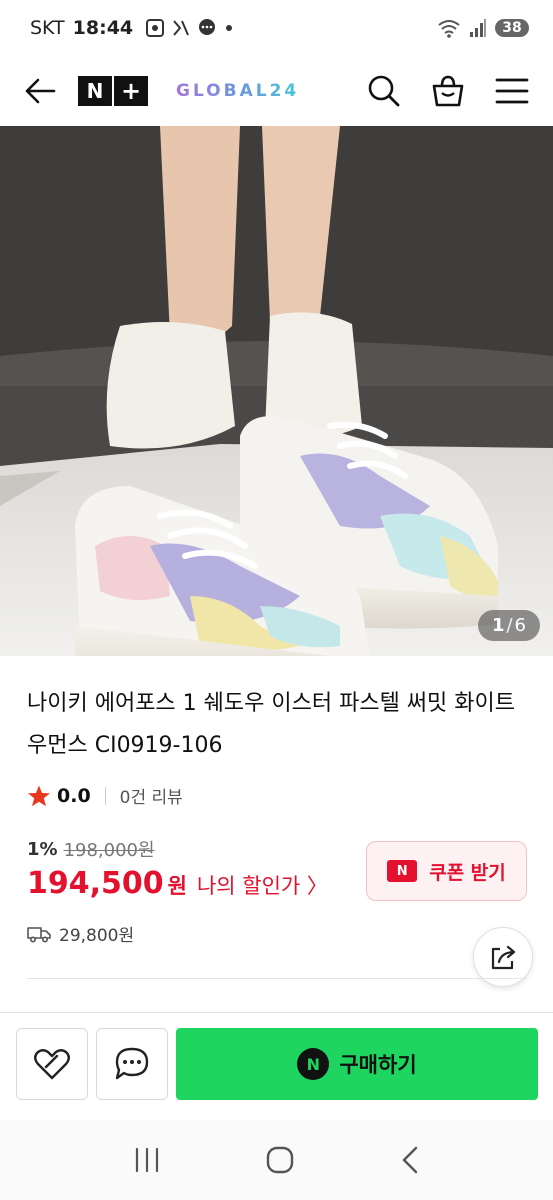 The height and width of the screenshot is (1200, 553). Describe the element at coordinates (410, 1160) in the screenshot. I see `back-nav-icon` at that location.